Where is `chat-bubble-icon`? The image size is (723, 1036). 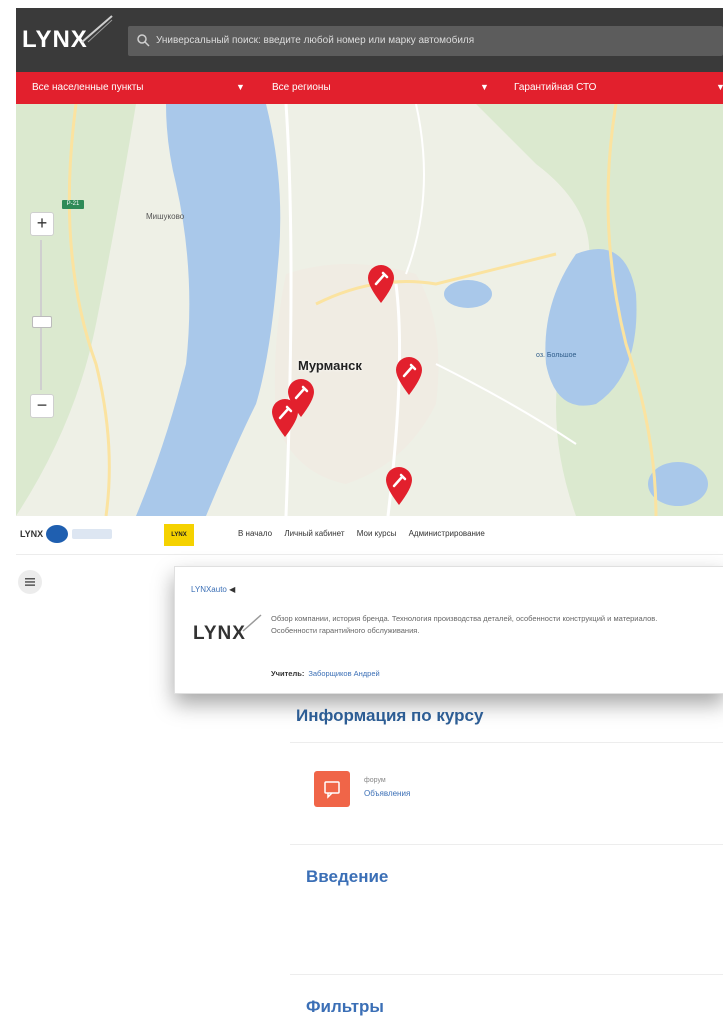
chat-bubble-icon is located at coordinates (332, 790).